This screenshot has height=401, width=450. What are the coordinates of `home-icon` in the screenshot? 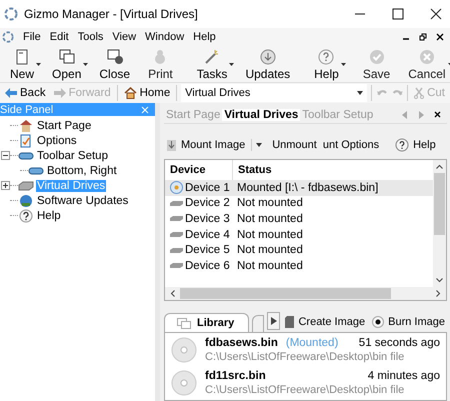 It's located at (130, 93).